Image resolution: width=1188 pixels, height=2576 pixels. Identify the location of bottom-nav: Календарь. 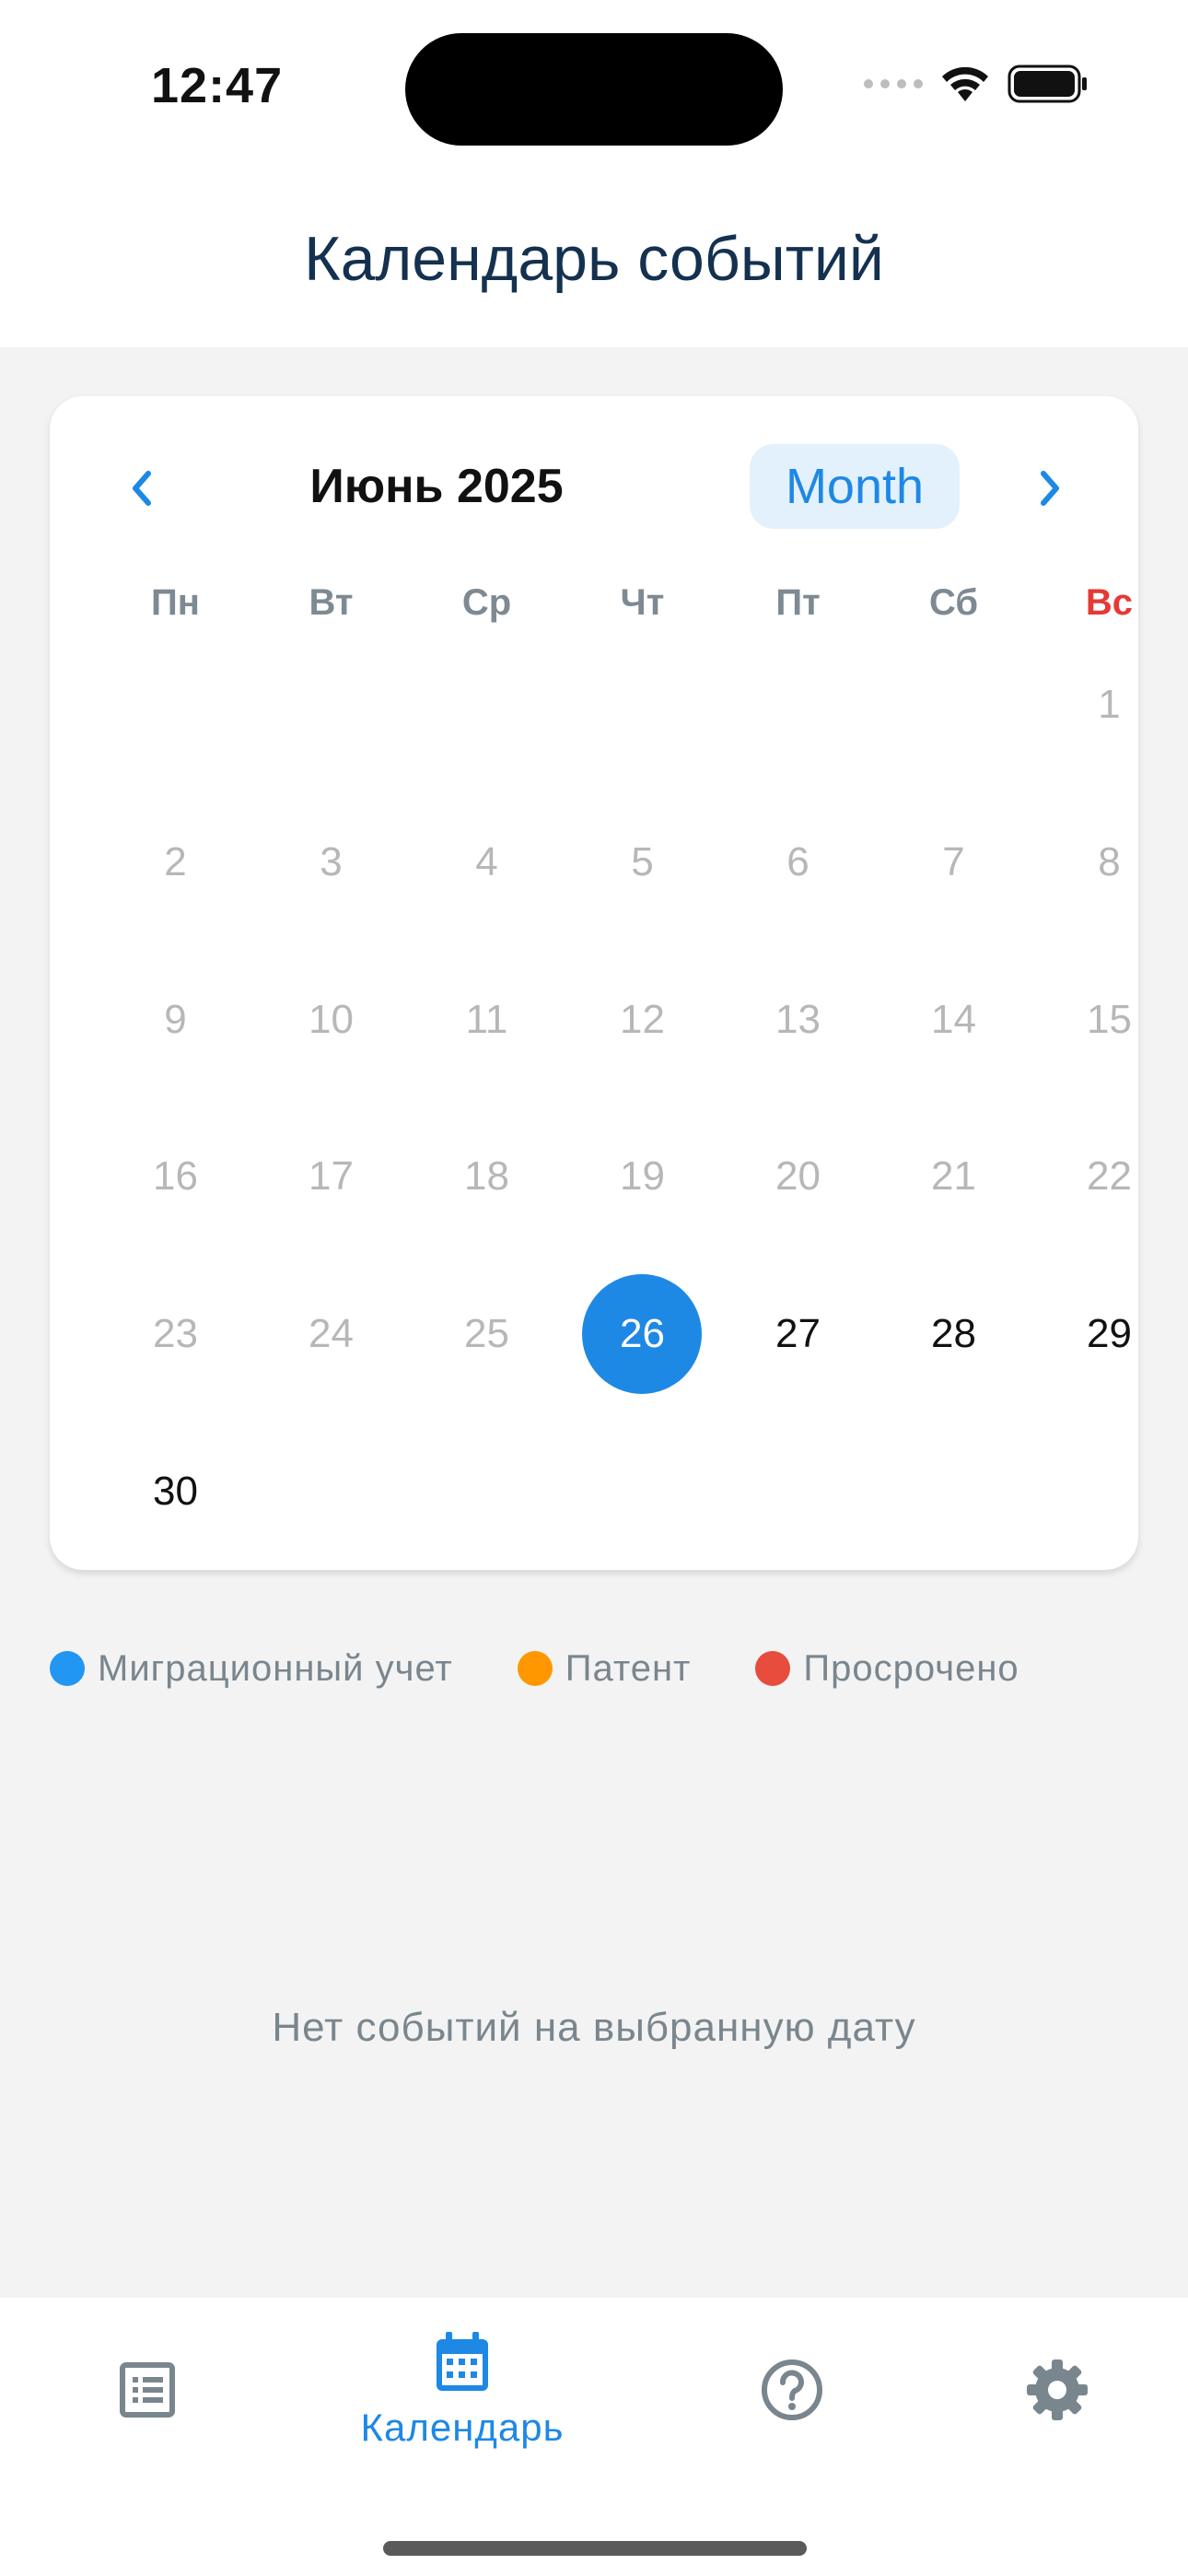
(594, 2437).